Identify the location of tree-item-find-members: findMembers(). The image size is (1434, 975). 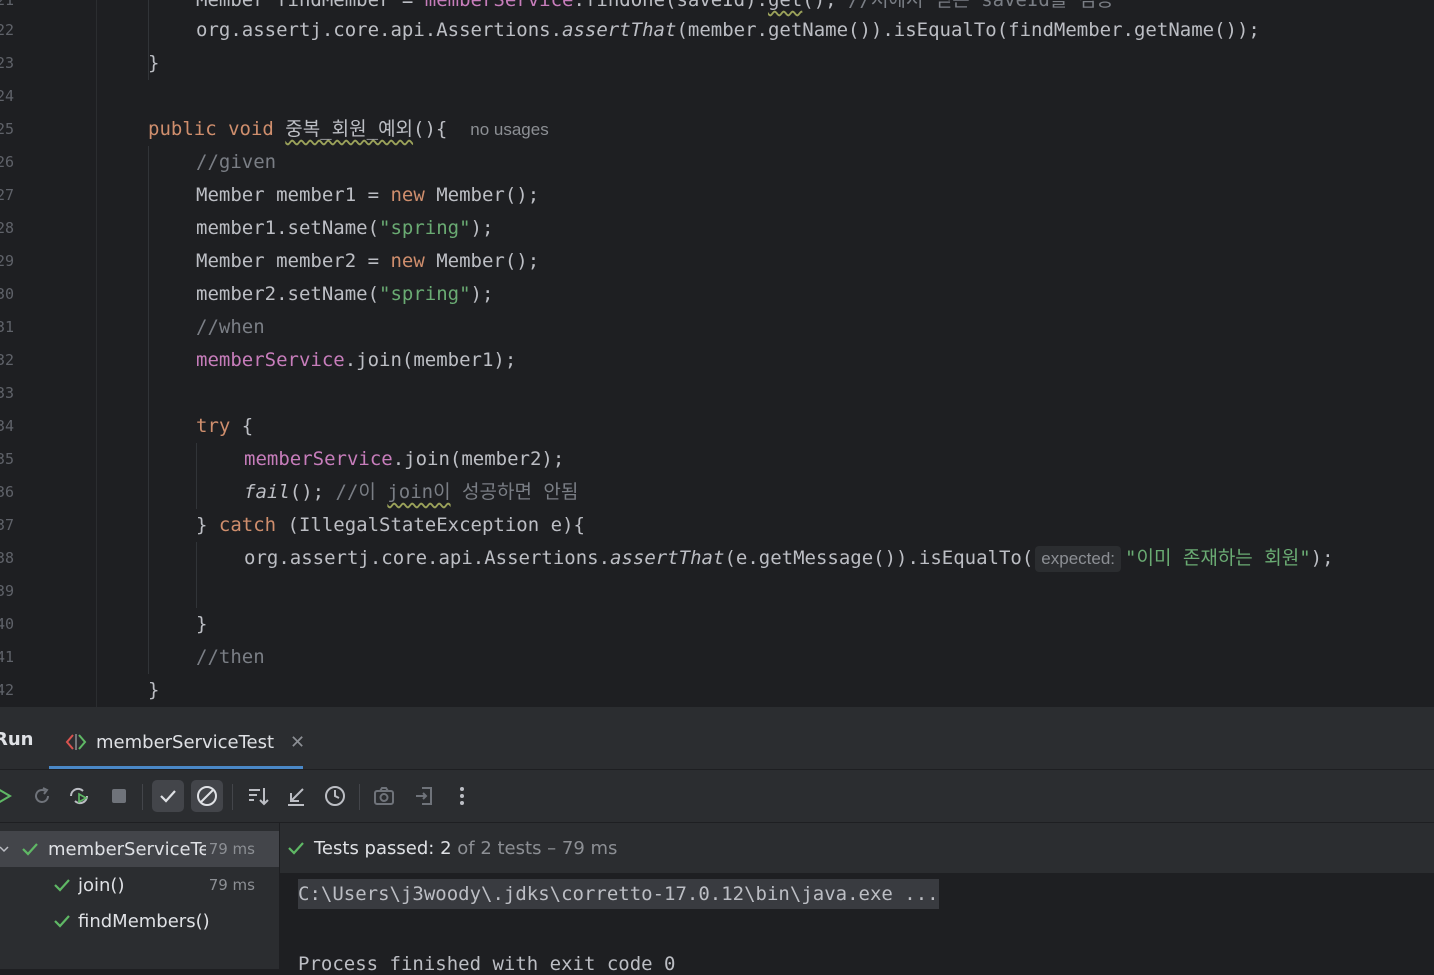
(139, 921).